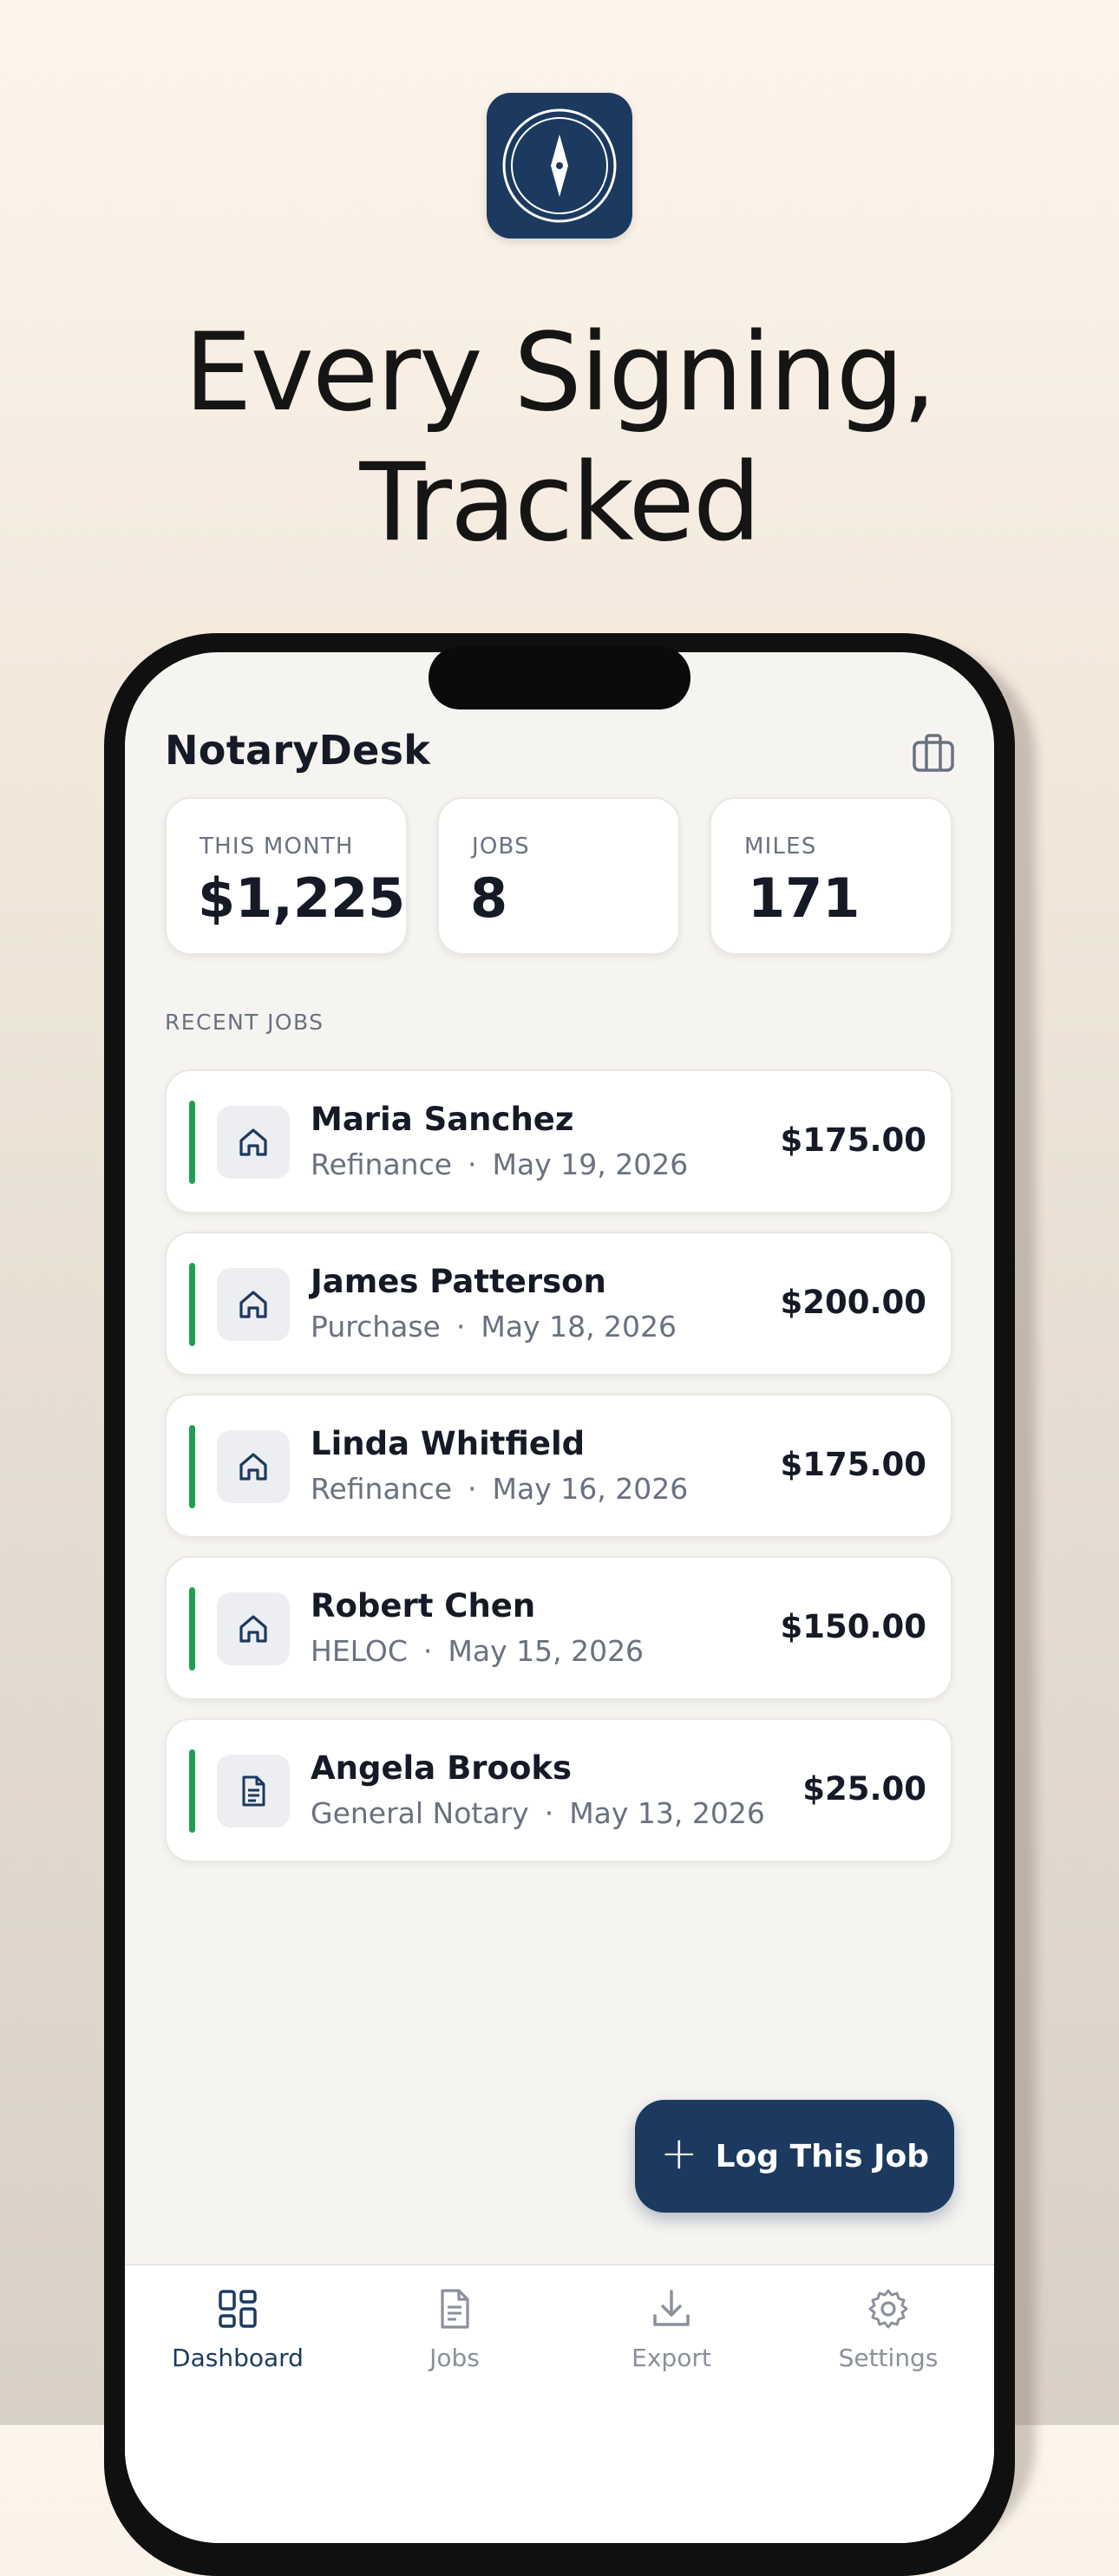  I want to click on briefcase-icon, so click(934, 753).